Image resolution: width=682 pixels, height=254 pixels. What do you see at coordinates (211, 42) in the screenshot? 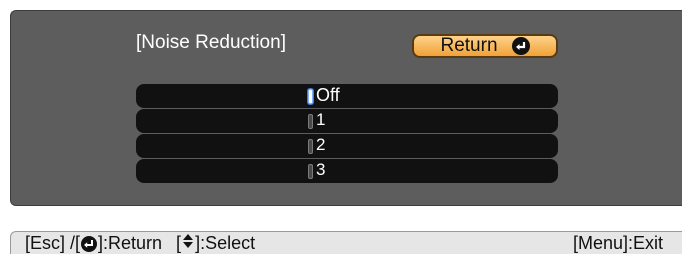
I see `menu-title: [Noise Reduction]` at bounding box center [211, 42].